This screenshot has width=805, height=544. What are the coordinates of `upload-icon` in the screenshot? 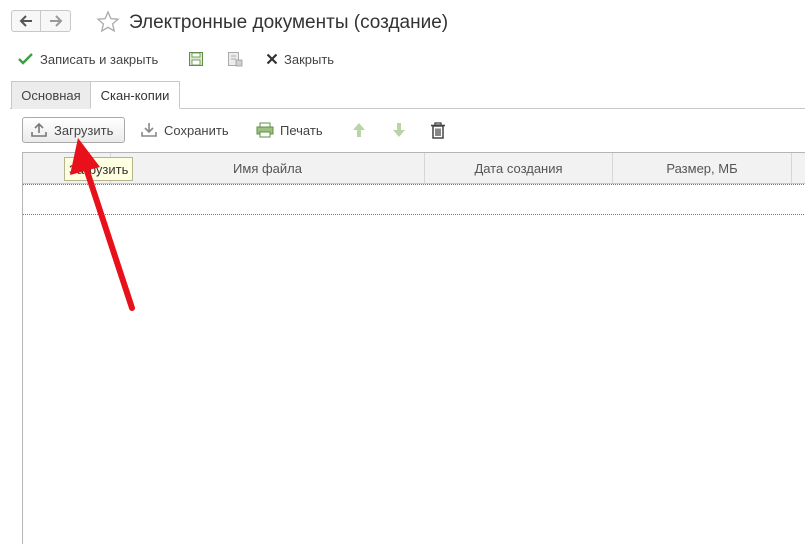 It's located at (39, 130).